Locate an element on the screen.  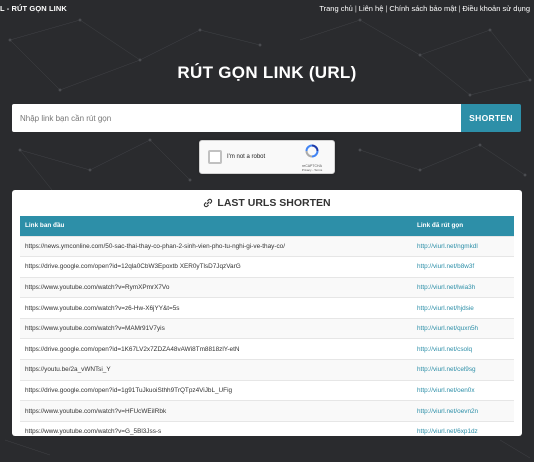
recaptcha-logo: reCAPTCHA Privacy - Terms is located at coordinates (312, 158).